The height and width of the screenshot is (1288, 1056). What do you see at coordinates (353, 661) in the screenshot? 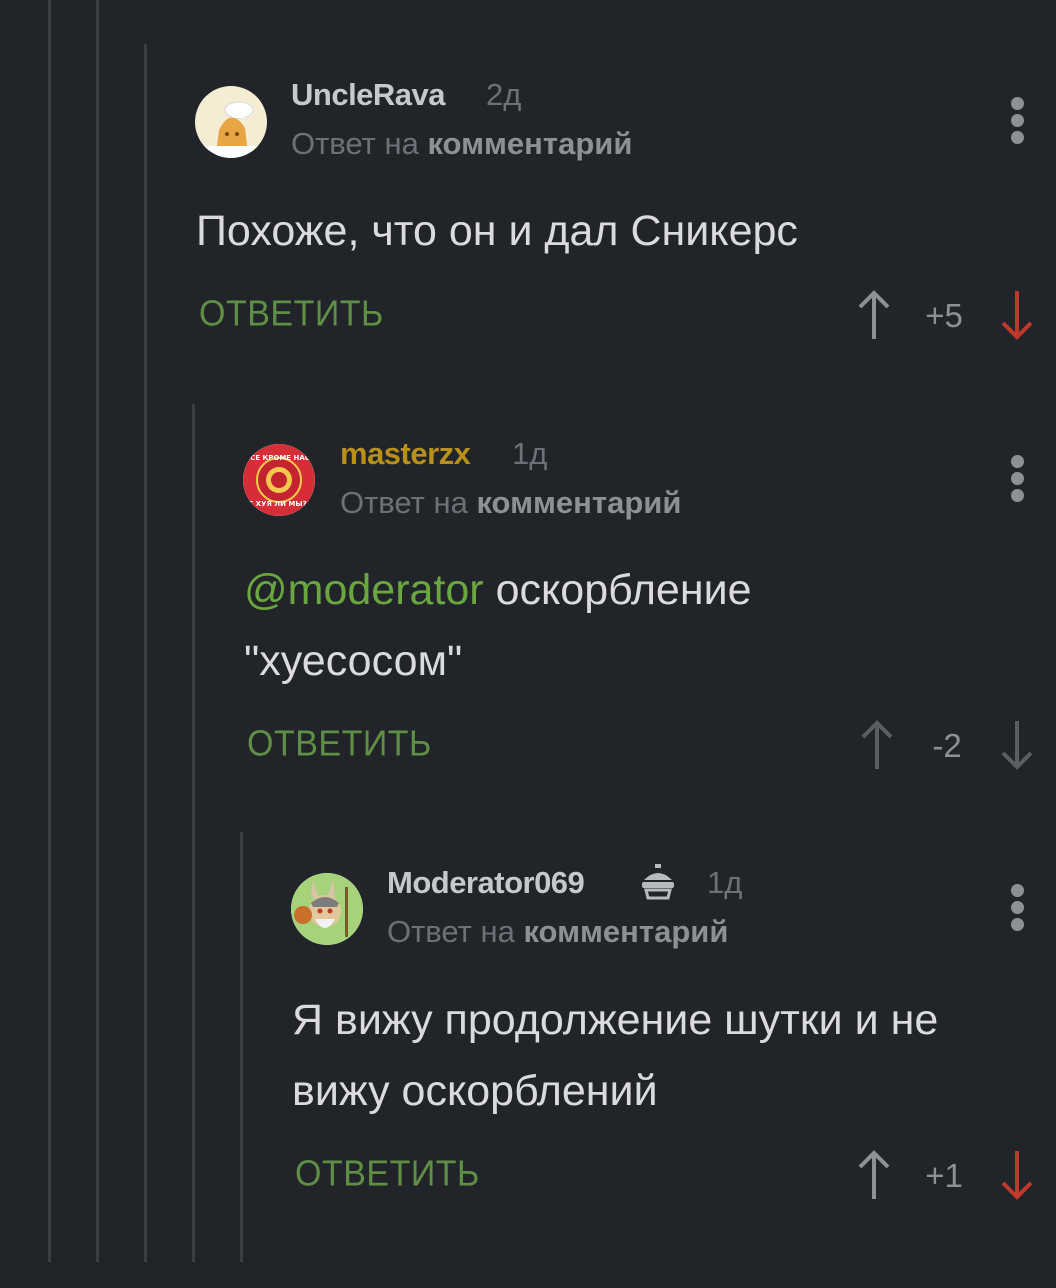
I see `comment-text-line2: "хуесосом"` at bounding box center [353, 661].